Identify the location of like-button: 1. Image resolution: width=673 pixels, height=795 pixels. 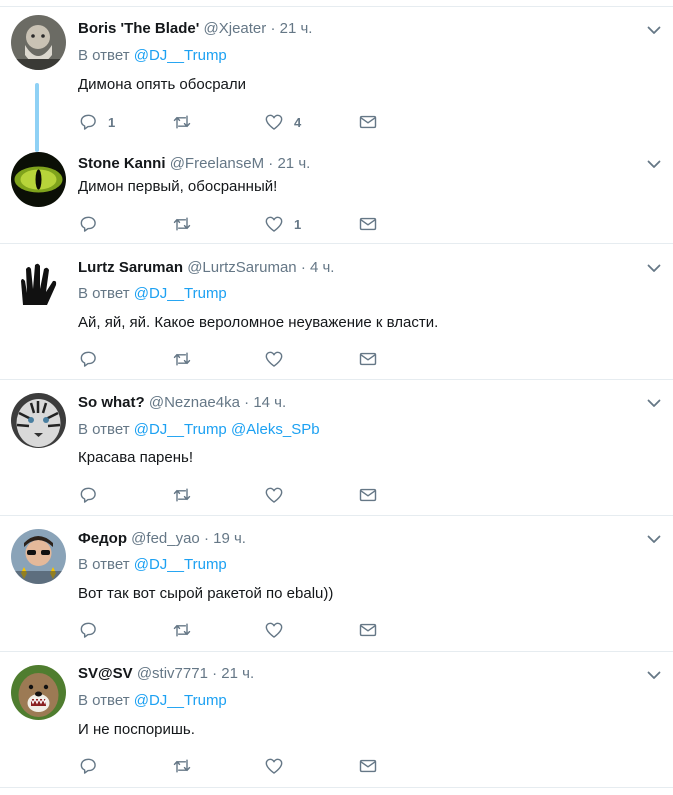
(282, 224).